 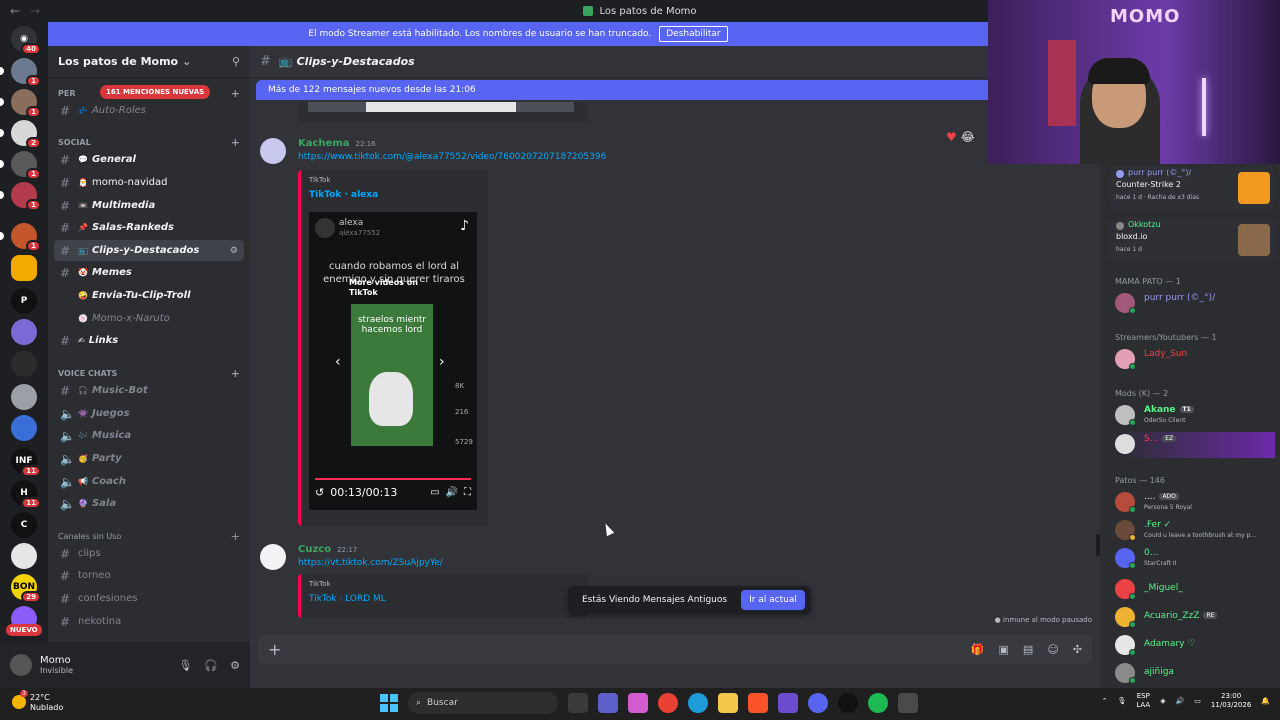 What do you see at coordinates (274, 649) in the screenshot?
I see `add-attachment-icon: +` at bounding box center [274, 649].